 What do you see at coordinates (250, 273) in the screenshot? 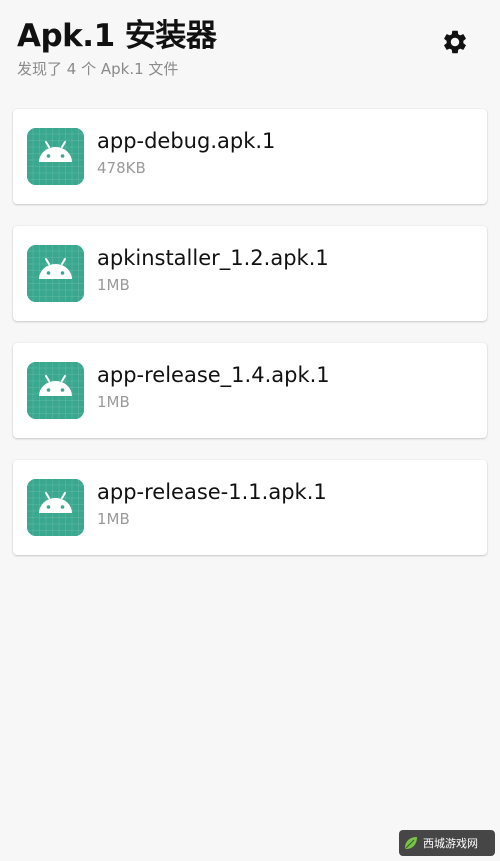
I see `apk-file-item: apkinstaller_1.2.apk.1 1MB` at bounding box center [250, 273].